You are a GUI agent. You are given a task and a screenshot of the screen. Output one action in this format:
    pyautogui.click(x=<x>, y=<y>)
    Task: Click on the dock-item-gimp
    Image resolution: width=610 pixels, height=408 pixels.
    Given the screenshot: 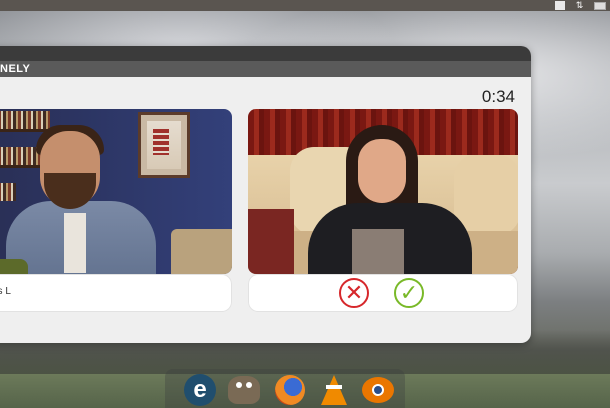 What is the action you would take?
    pyautogui.click(x=244, y=390)
    